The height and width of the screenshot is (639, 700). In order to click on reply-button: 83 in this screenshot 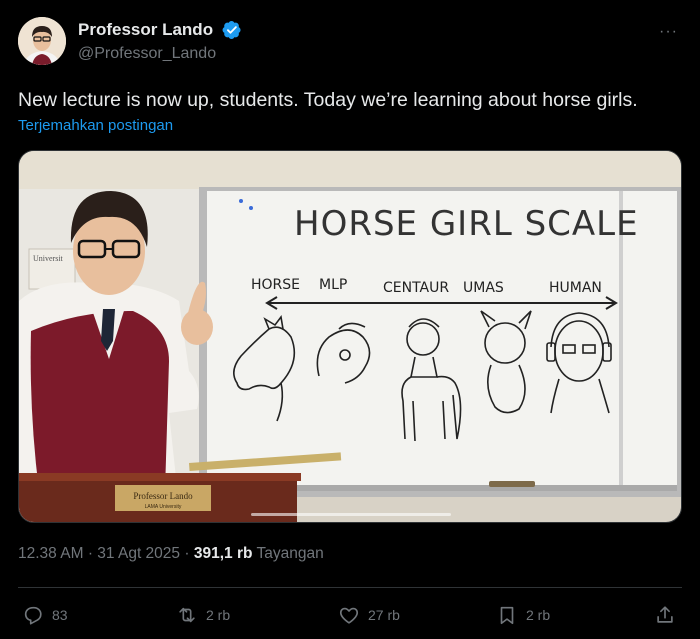, I will do `click(45, 615)`.